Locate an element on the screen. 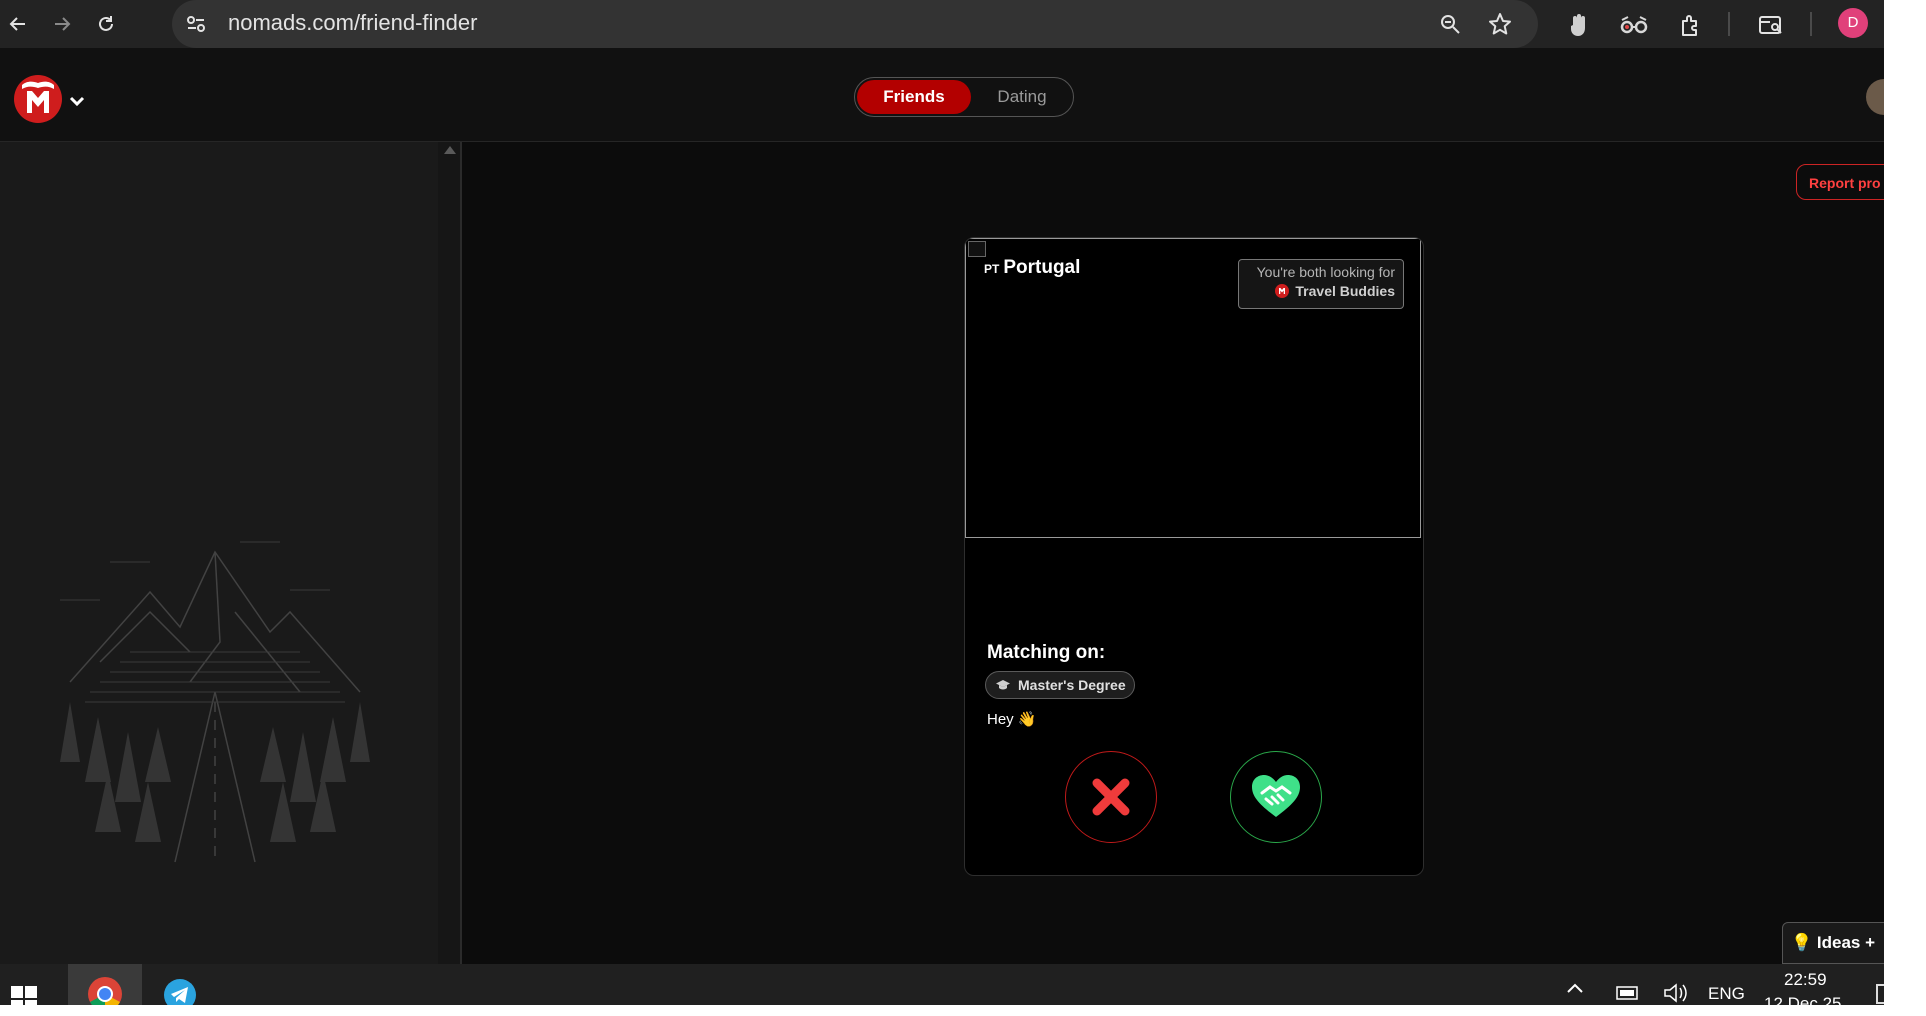  heart-handshake-icon is located at coordinates (1276, 796).